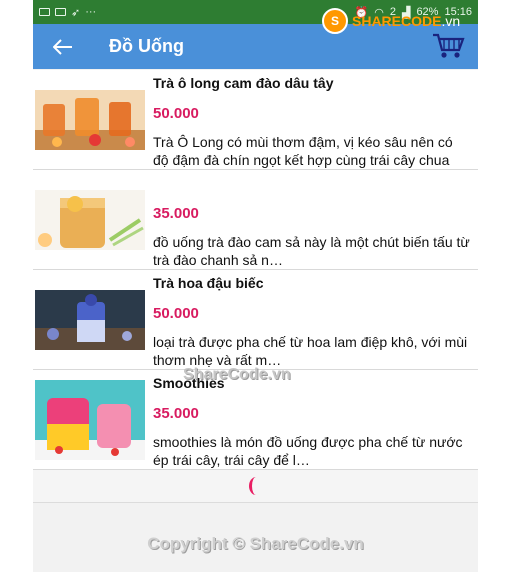  Describe the element at coordinates (60, 12) in the screenshot. I see `message-notification-icon` at that location.